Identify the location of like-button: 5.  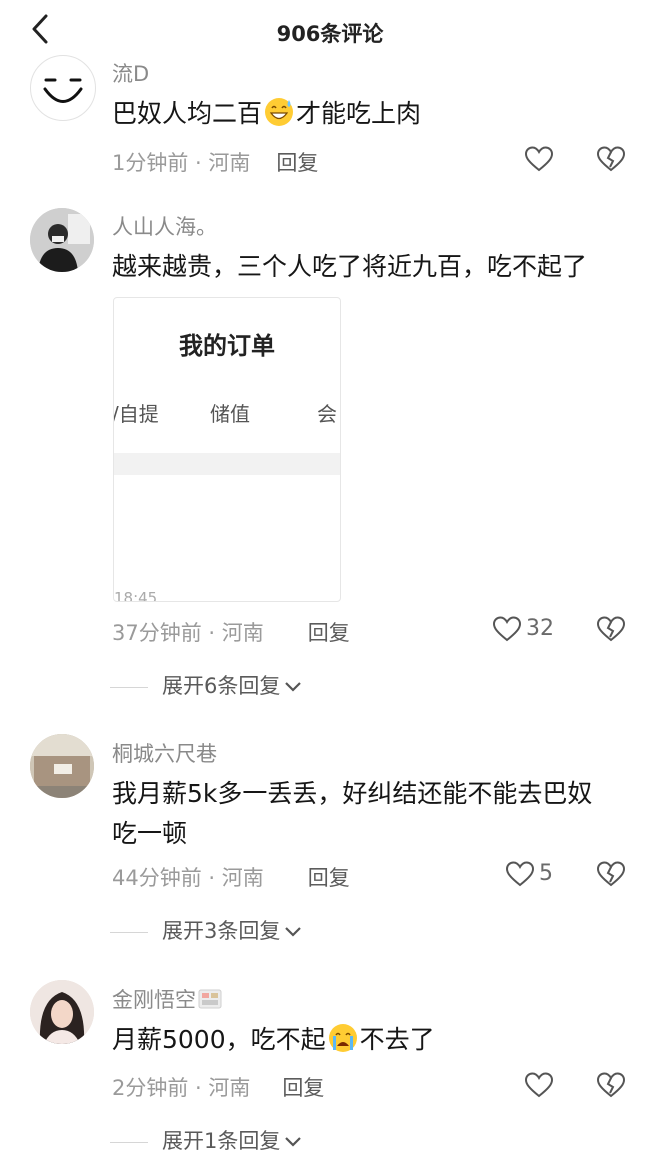
(551, 876).